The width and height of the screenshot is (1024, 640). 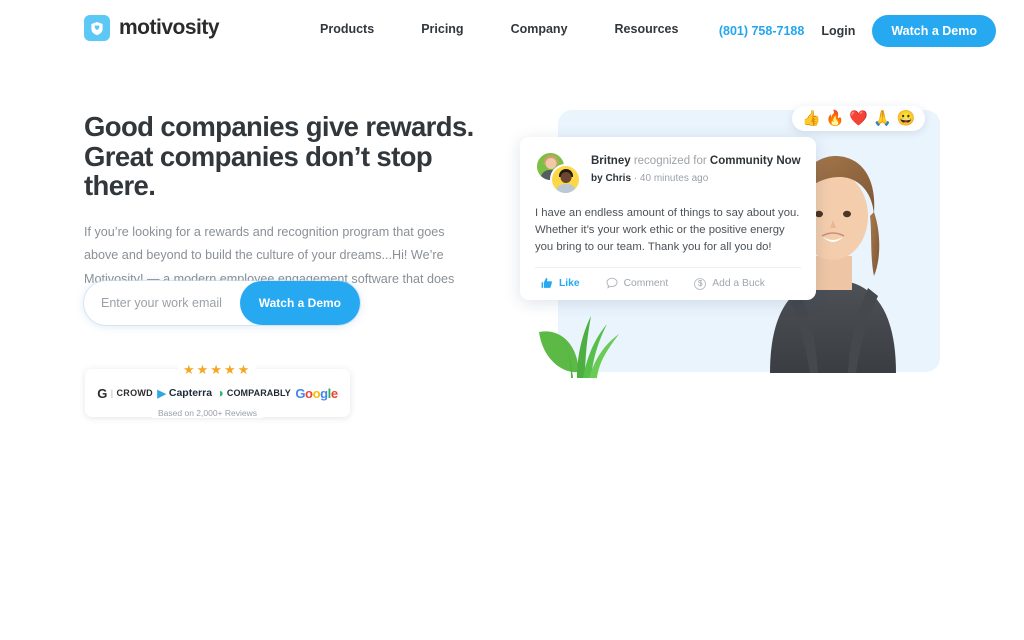 What do you see at coordinates (857, 31) in the screenshot?
I see `header-actions: (801) 758-7188 Login Watch a Demo` at bounding box center [857, 31].